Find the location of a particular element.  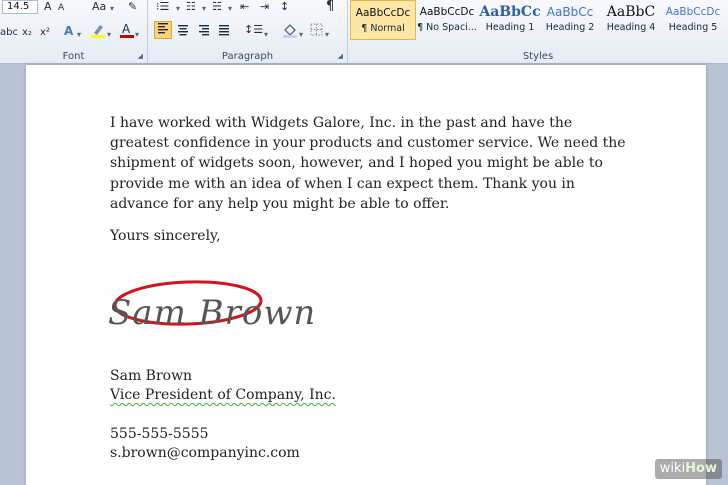

shrink-font-button: A is located at coordinates (61, 8).